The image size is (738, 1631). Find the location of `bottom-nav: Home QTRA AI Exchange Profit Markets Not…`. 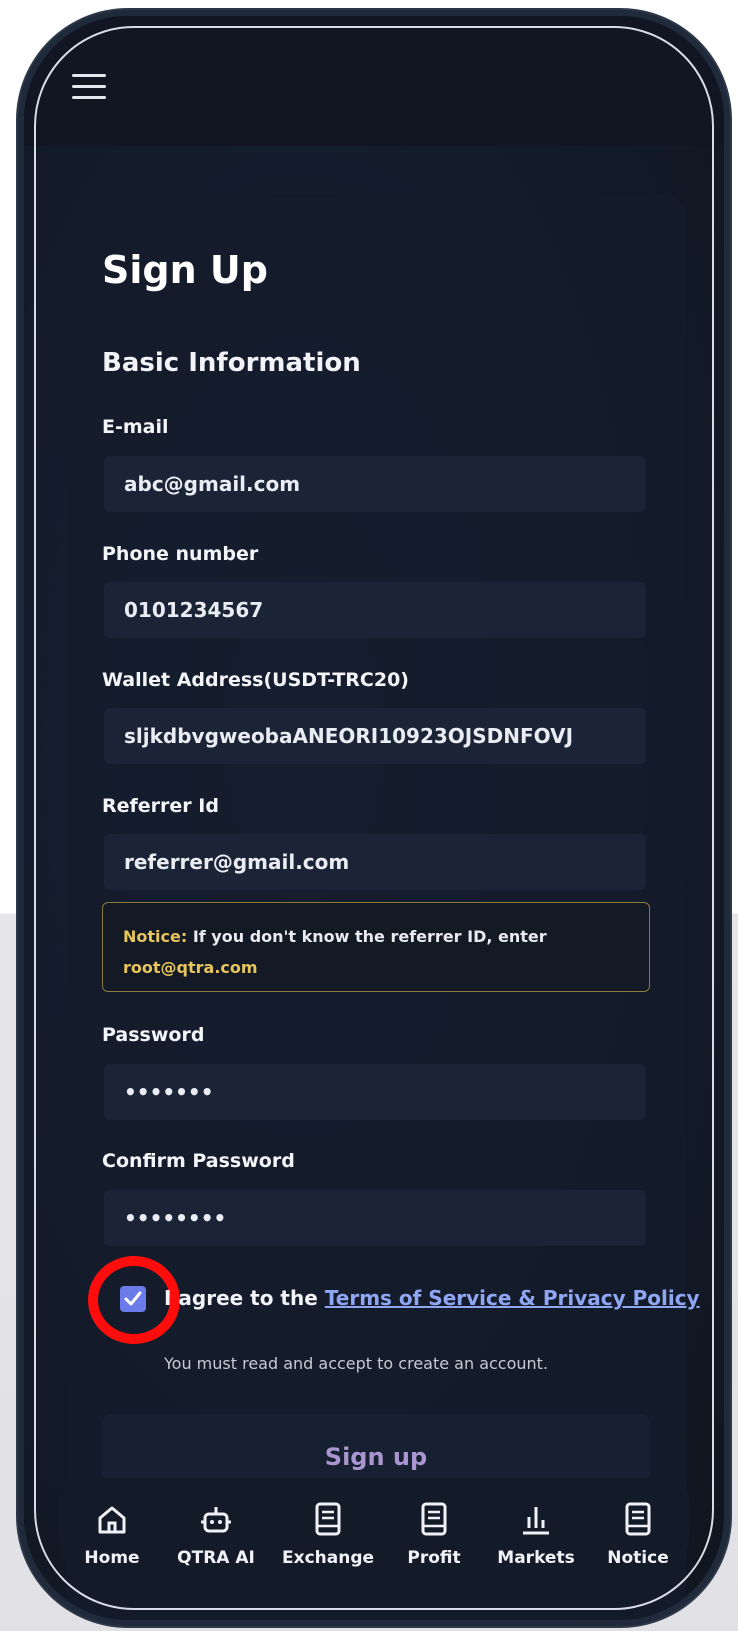

bottom-nav: Home QTRA AI Exchange Profit Markets Not… is located at coordinates (374, 1548).